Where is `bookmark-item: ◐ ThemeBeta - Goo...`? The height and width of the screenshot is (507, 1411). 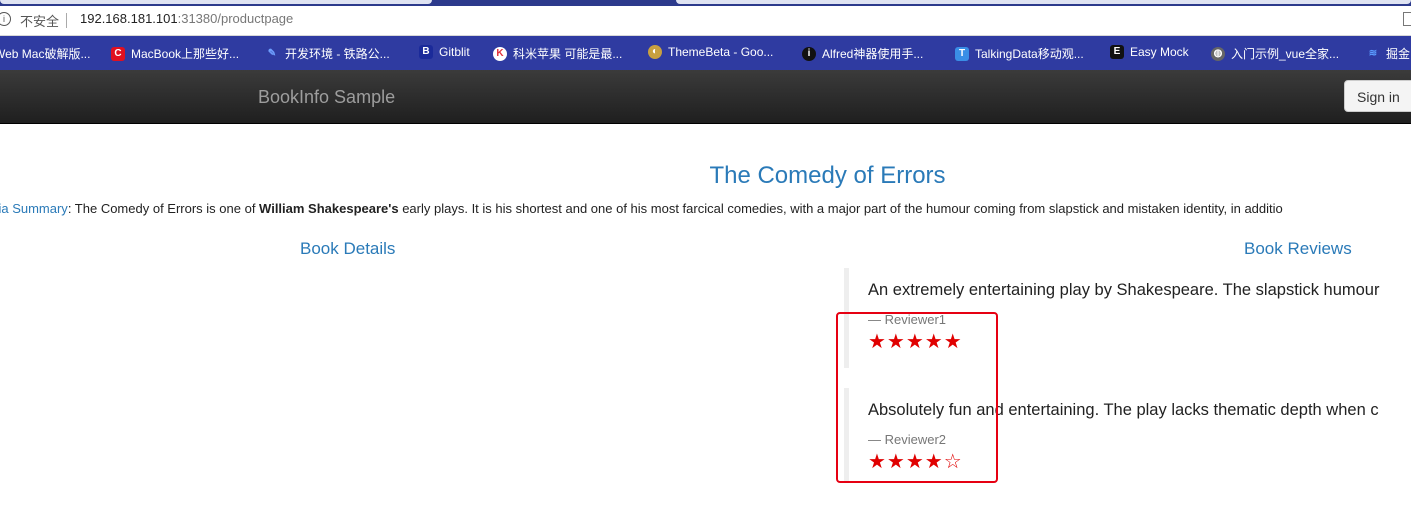
bookmark-item: ◐ ThemeBeta - Goo... is located at coordinates (710, 52).